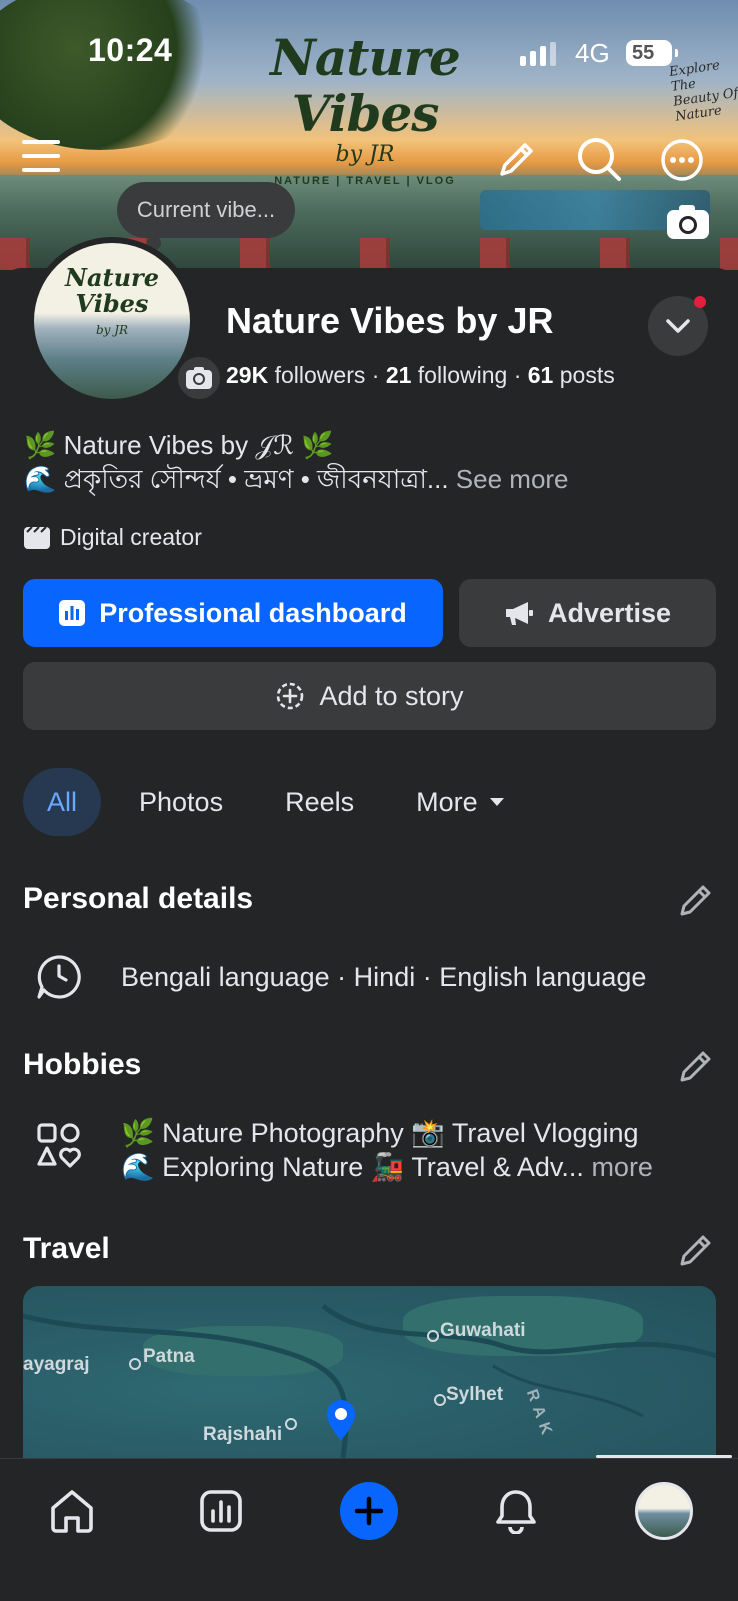 The image size is (738, 1601). Describe the element at coordinates (517, 161) in the screenshot. I see `edit-pencil-icon` at that location.